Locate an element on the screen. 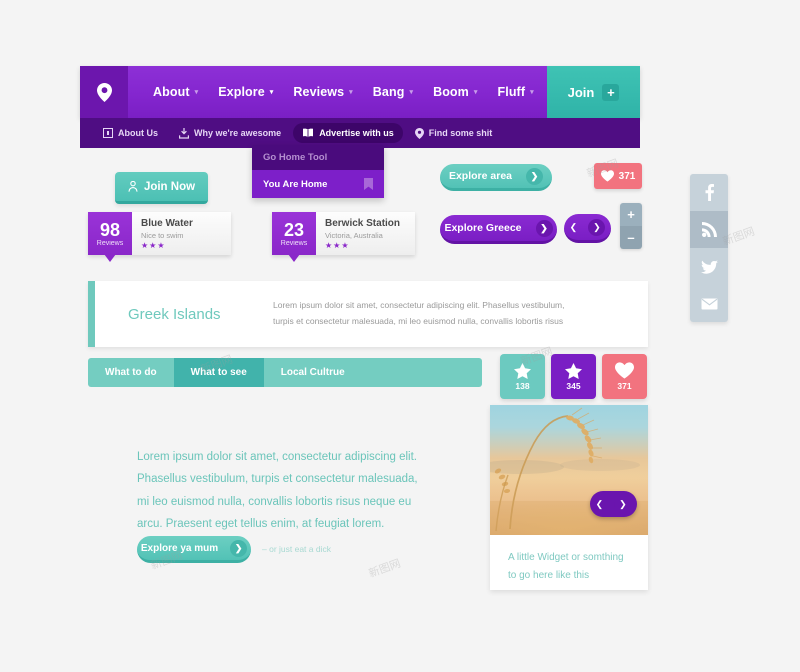  subnav-item-about-us: About Us is located at coordinates (130, 133).